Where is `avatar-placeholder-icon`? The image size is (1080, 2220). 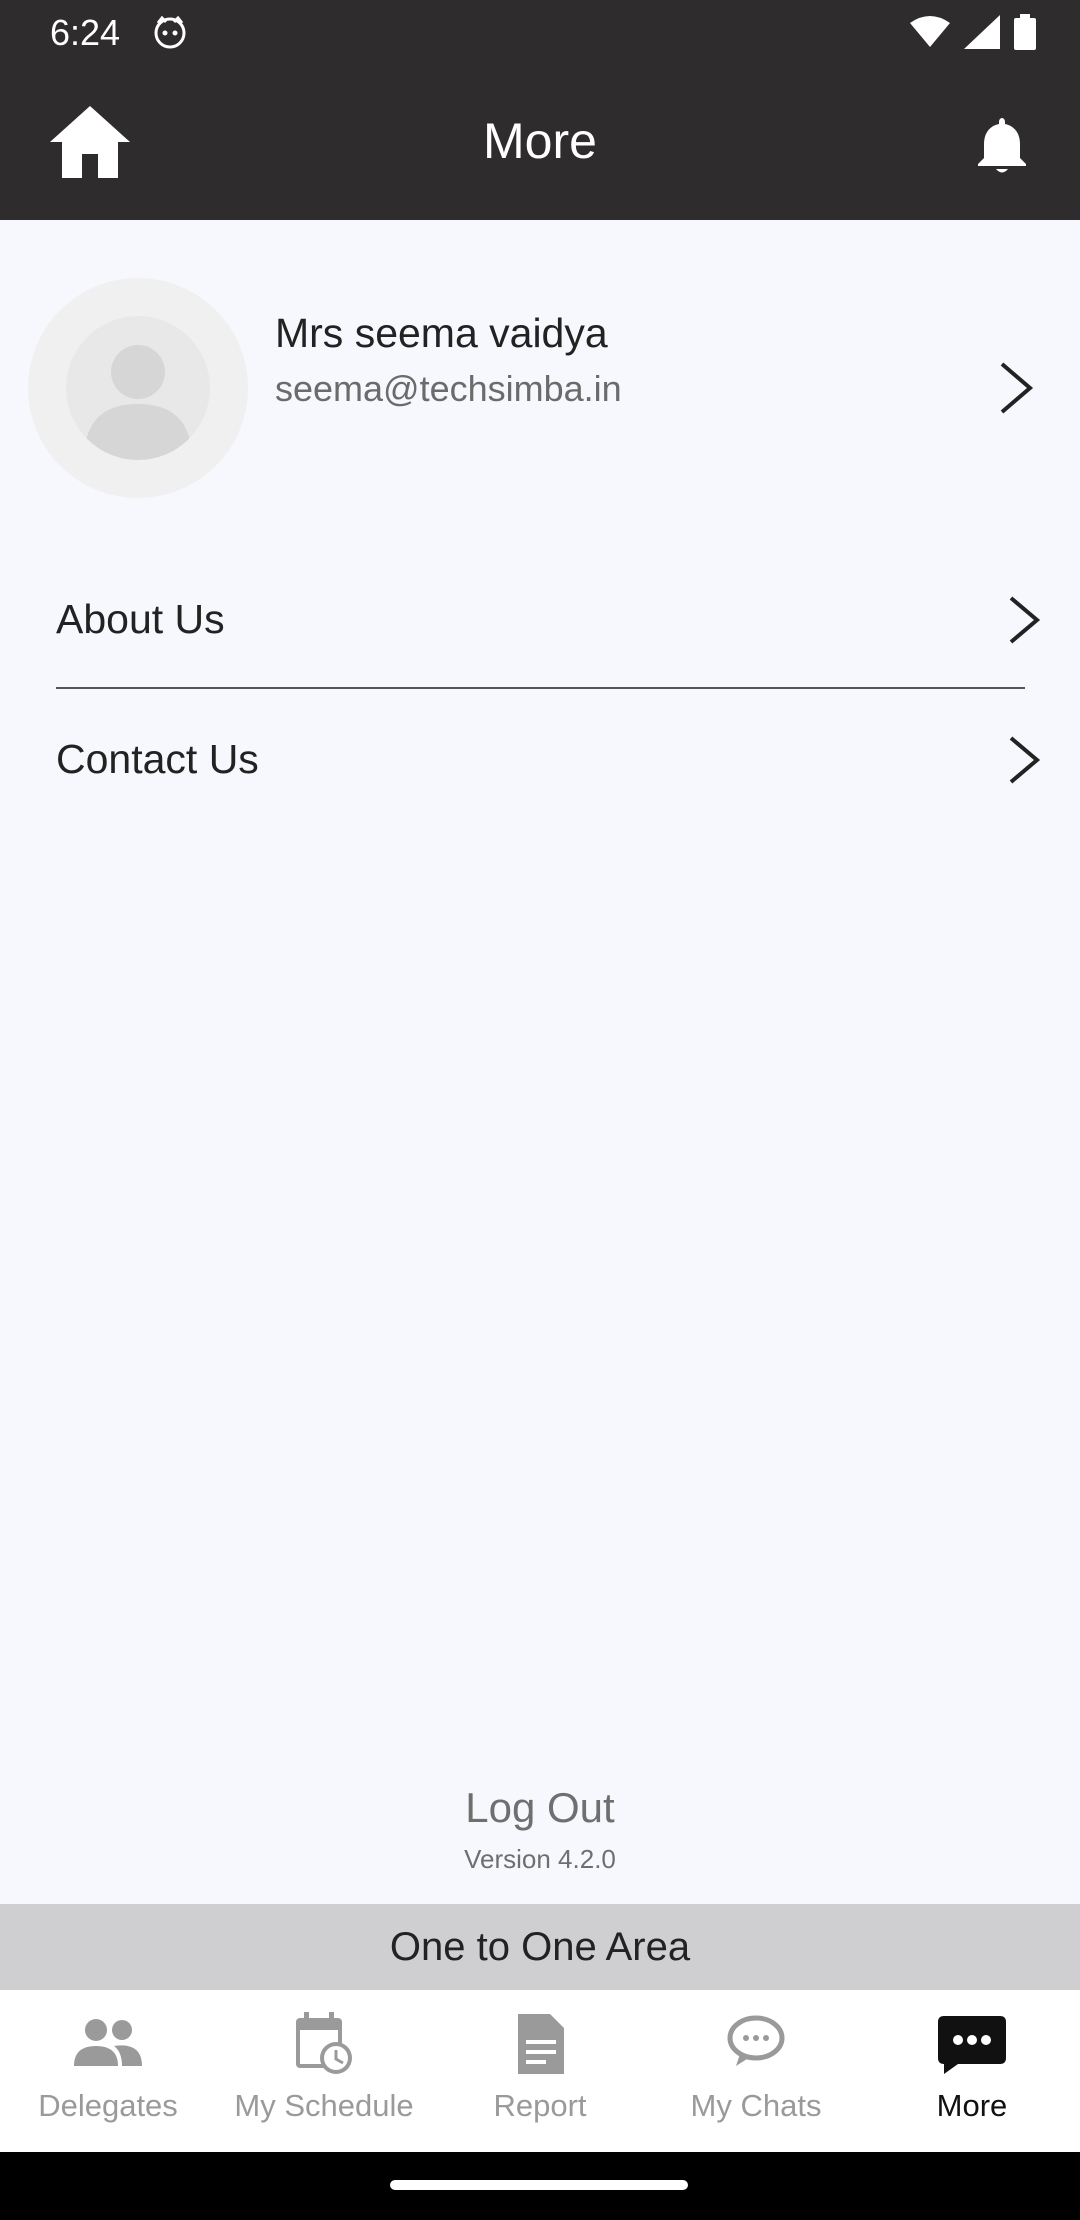 avatar-placeholder-icon is located at coordinates (138, 388).